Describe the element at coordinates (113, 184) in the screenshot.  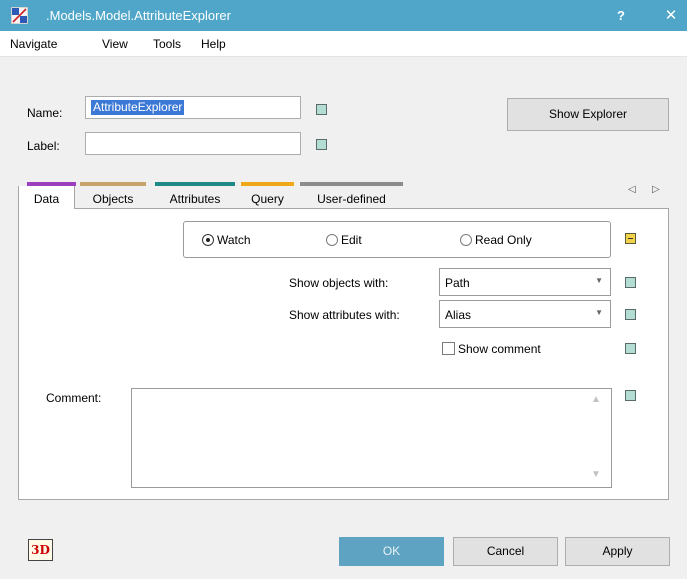
I see `tab-objects-color` at that location.